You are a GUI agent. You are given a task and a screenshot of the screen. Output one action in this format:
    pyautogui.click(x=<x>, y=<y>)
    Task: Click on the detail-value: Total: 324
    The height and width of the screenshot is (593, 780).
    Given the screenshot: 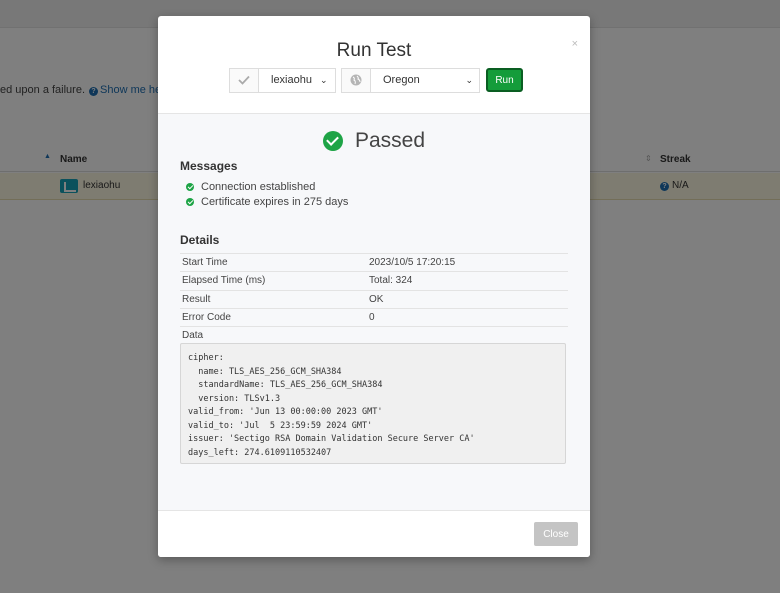 What is the action you would take?
    pyautogui.click(x=391, y=281)
    